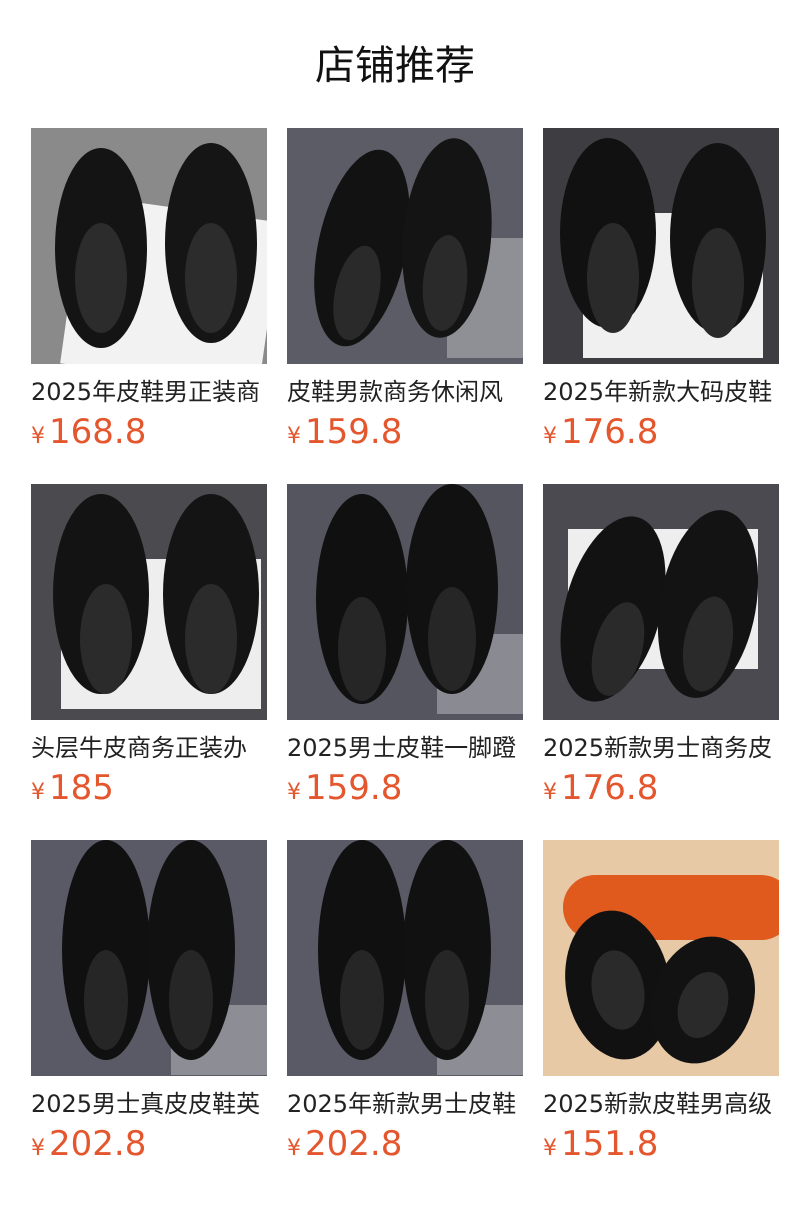 Image resolution: width=790 pixels, height=1232 pixels. I want to click on product-name: 2025年新款大码皮鞋, so click(661, 392).